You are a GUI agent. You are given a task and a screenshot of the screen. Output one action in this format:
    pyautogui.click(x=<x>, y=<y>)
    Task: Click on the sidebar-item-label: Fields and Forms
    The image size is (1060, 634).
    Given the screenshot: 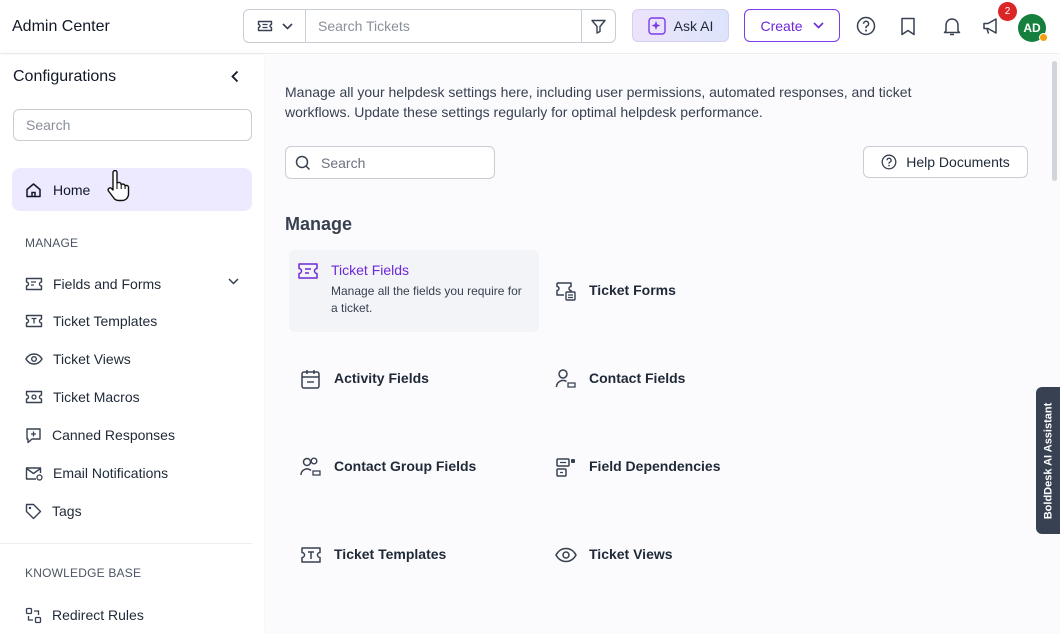 What is the action you would take?
    pyautogui.click(x=107, y=284)
    